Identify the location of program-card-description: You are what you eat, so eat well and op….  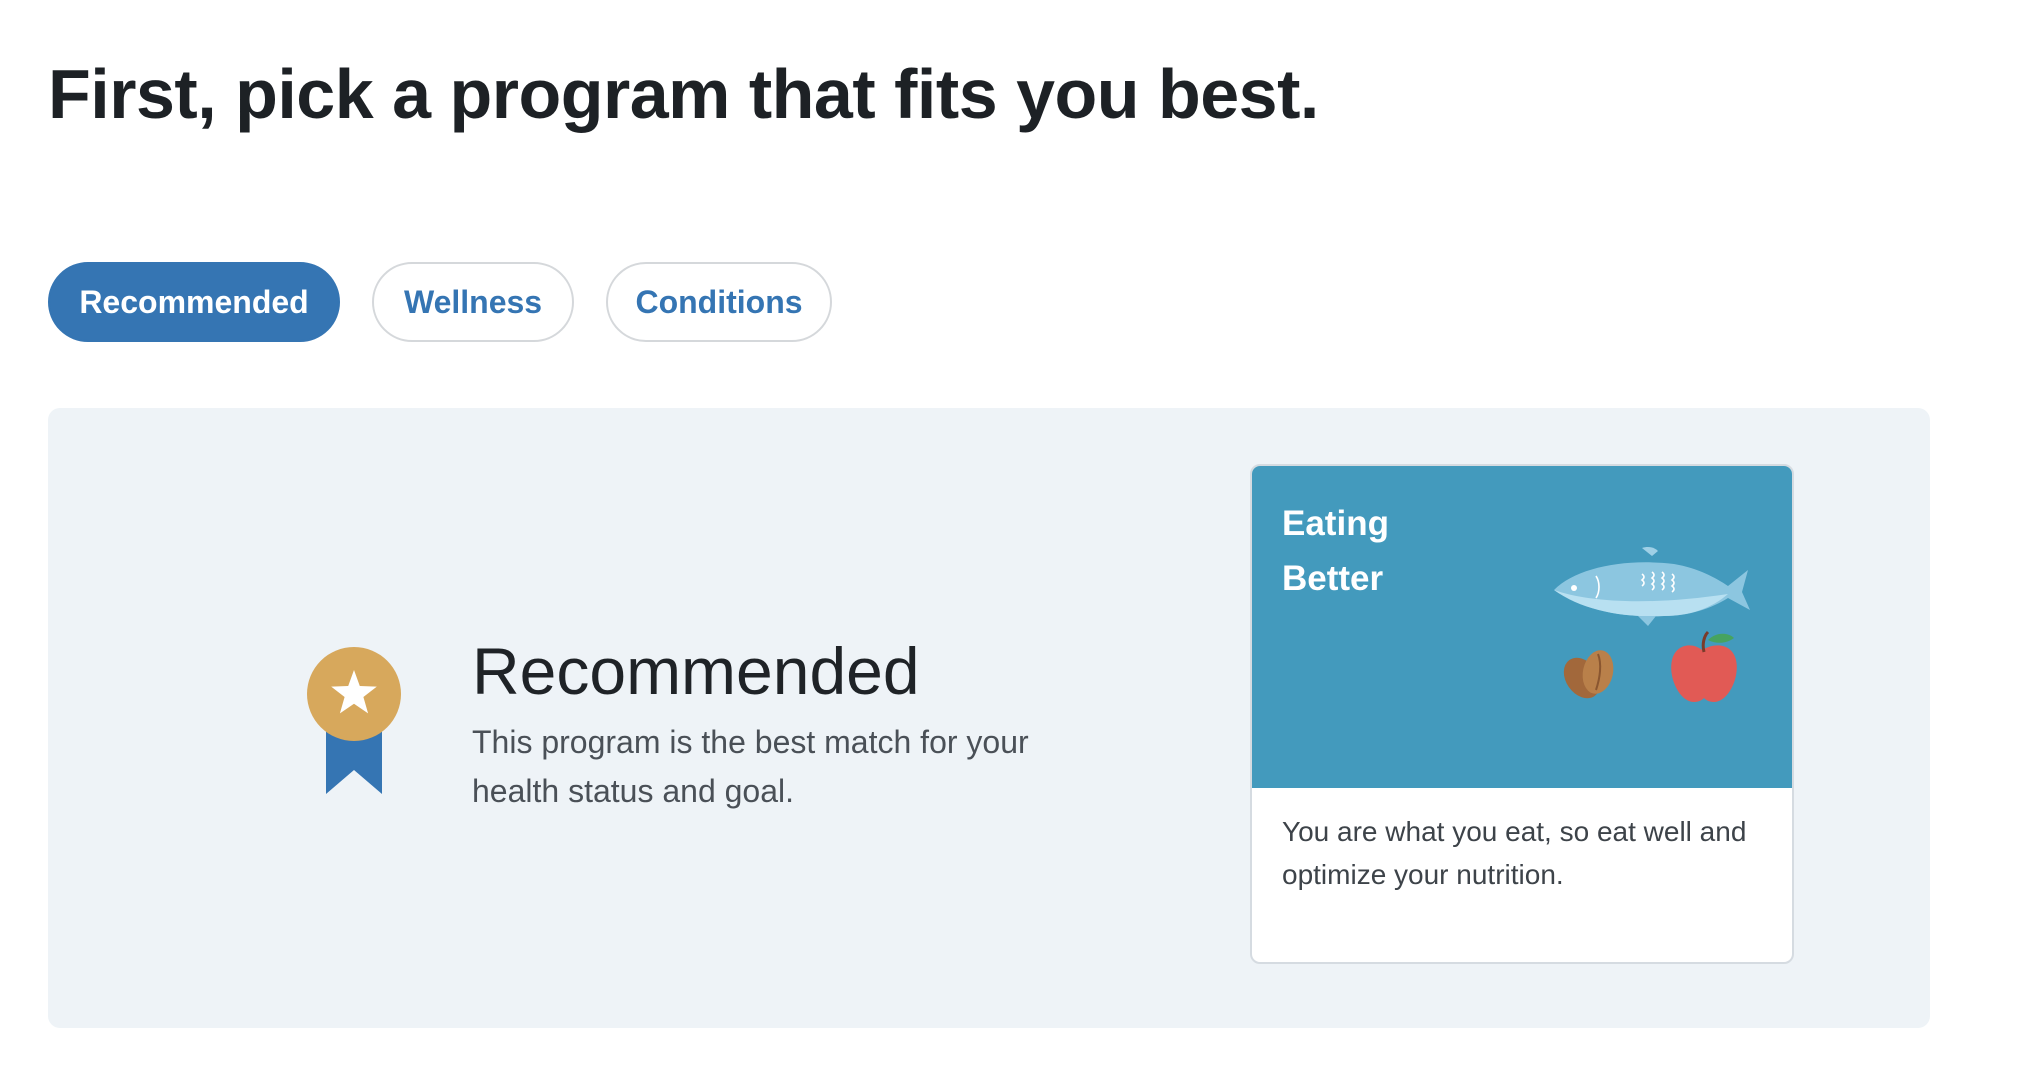
(1514, 853).